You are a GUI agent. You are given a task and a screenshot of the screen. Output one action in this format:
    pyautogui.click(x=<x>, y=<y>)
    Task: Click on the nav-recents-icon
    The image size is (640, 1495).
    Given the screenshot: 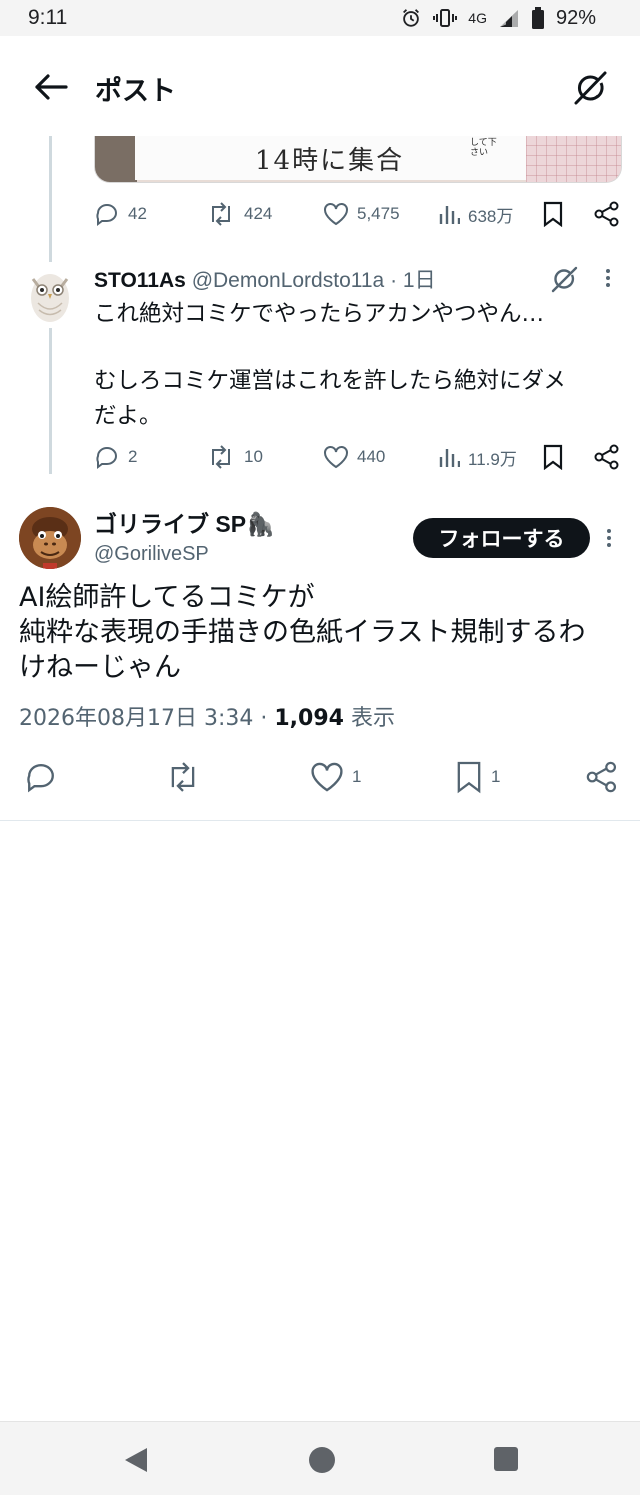 What is the action you would take?
    pyautogui.click(x=506, y=1459)
    